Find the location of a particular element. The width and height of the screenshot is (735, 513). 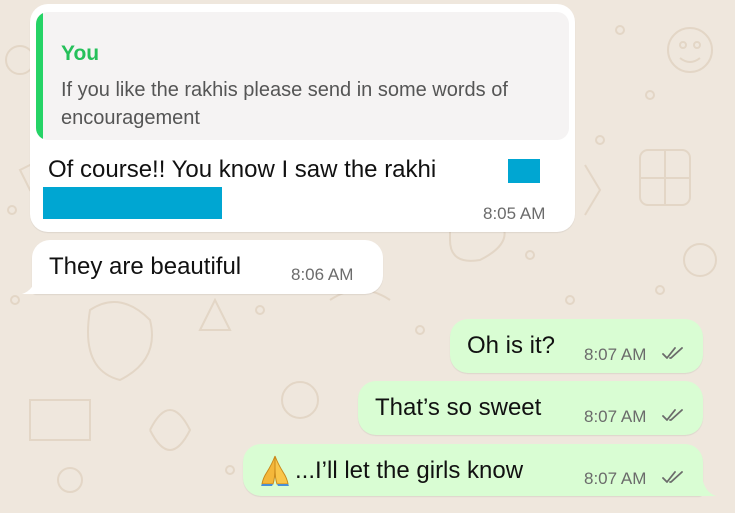

message-text: That’s so sweet is located at coordinates (458, 407).